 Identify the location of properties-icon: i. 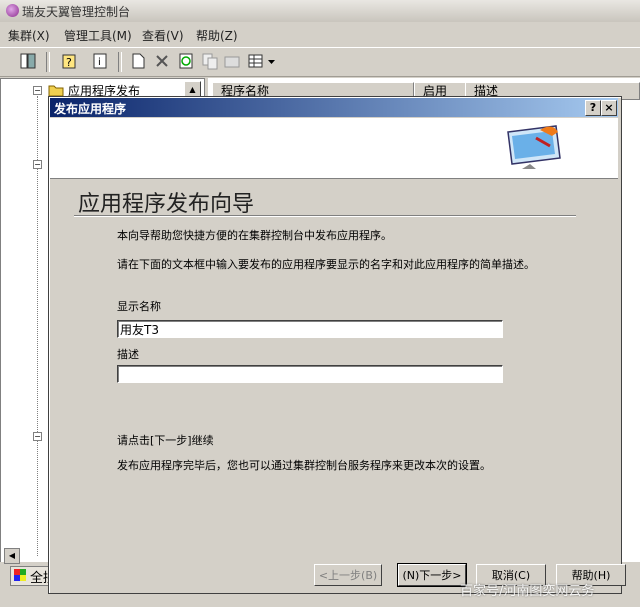
(100, 61).